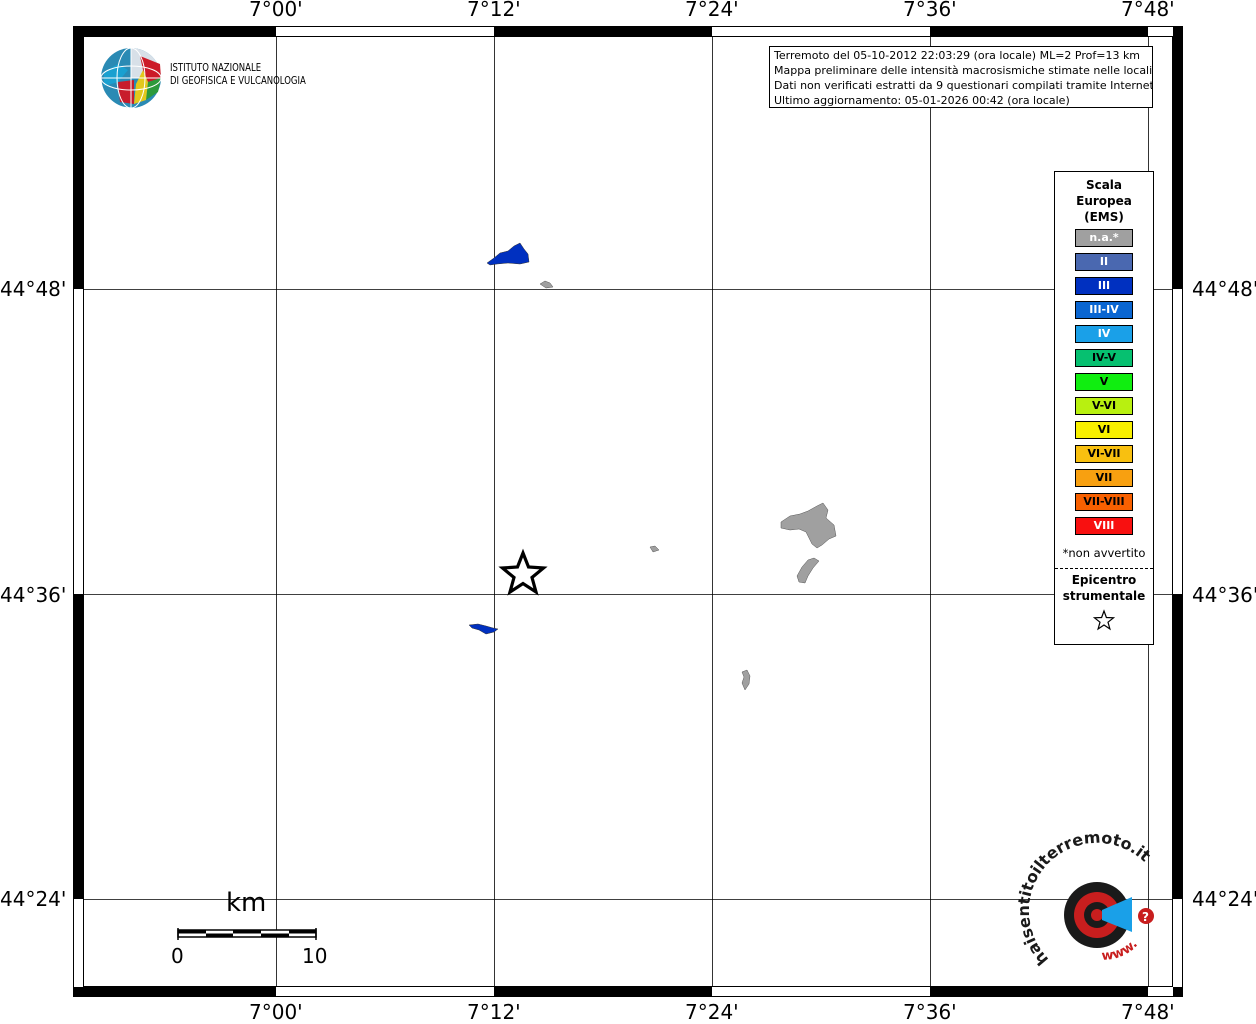 The image size is (1256, 1024). Describe the element at coordinates (247, 934) in the screenshot. I see `scale-bar` at that location.